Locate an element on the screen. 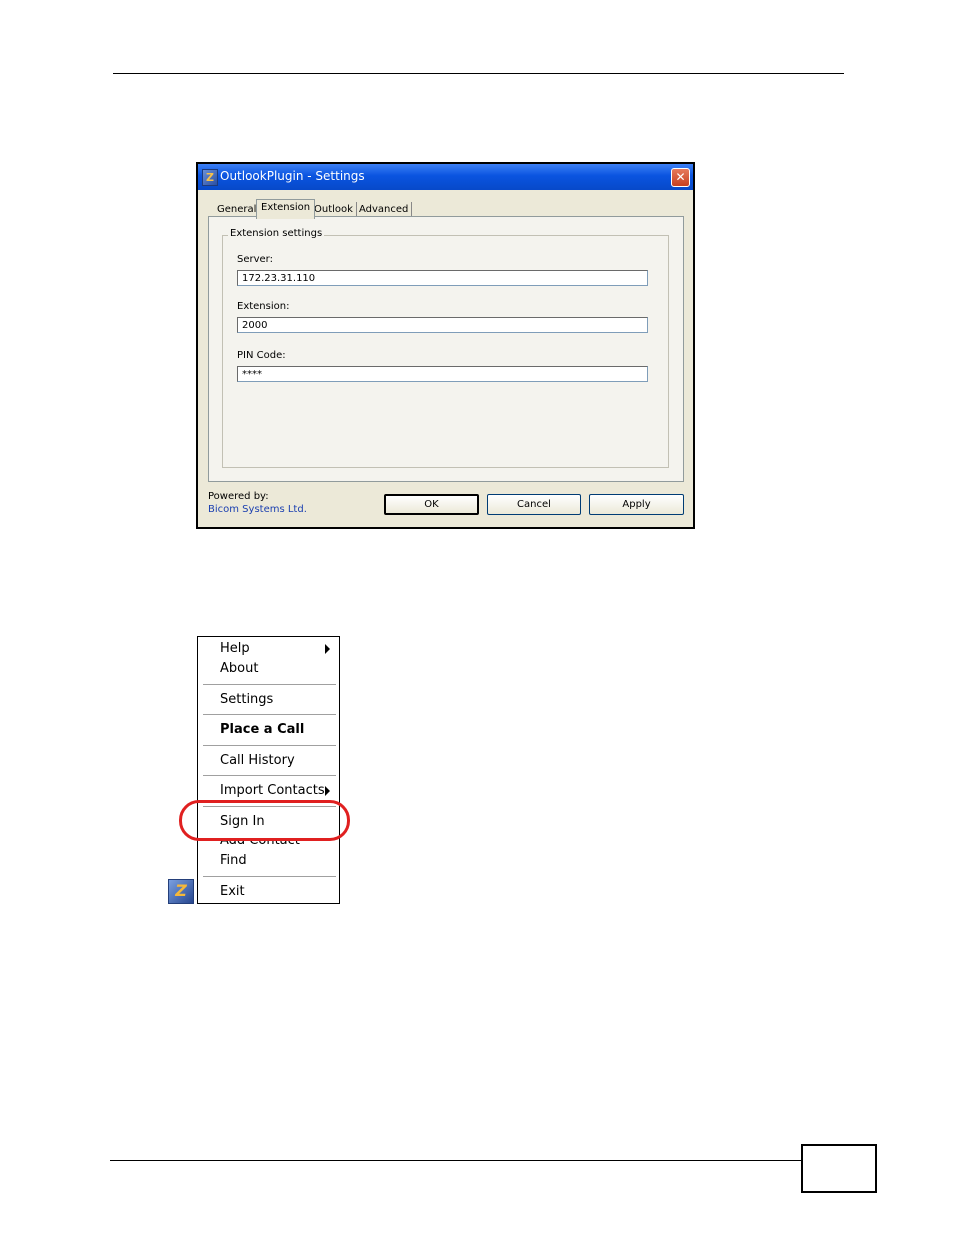 The width and height of the screenshot is (954, 1235). pin-code-label: PIN Code: is located at coordinates (261, 355).